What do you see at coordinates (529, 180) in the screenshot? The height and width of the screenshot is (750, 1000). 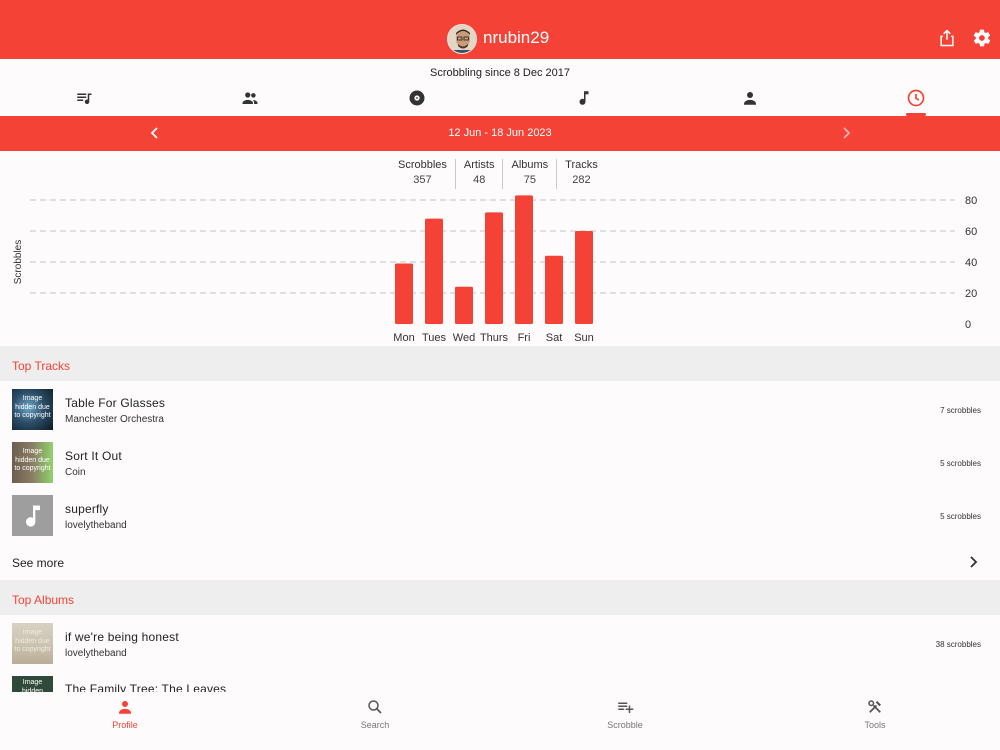 I see `stat-value: 75` at bounding box center [529, 180].